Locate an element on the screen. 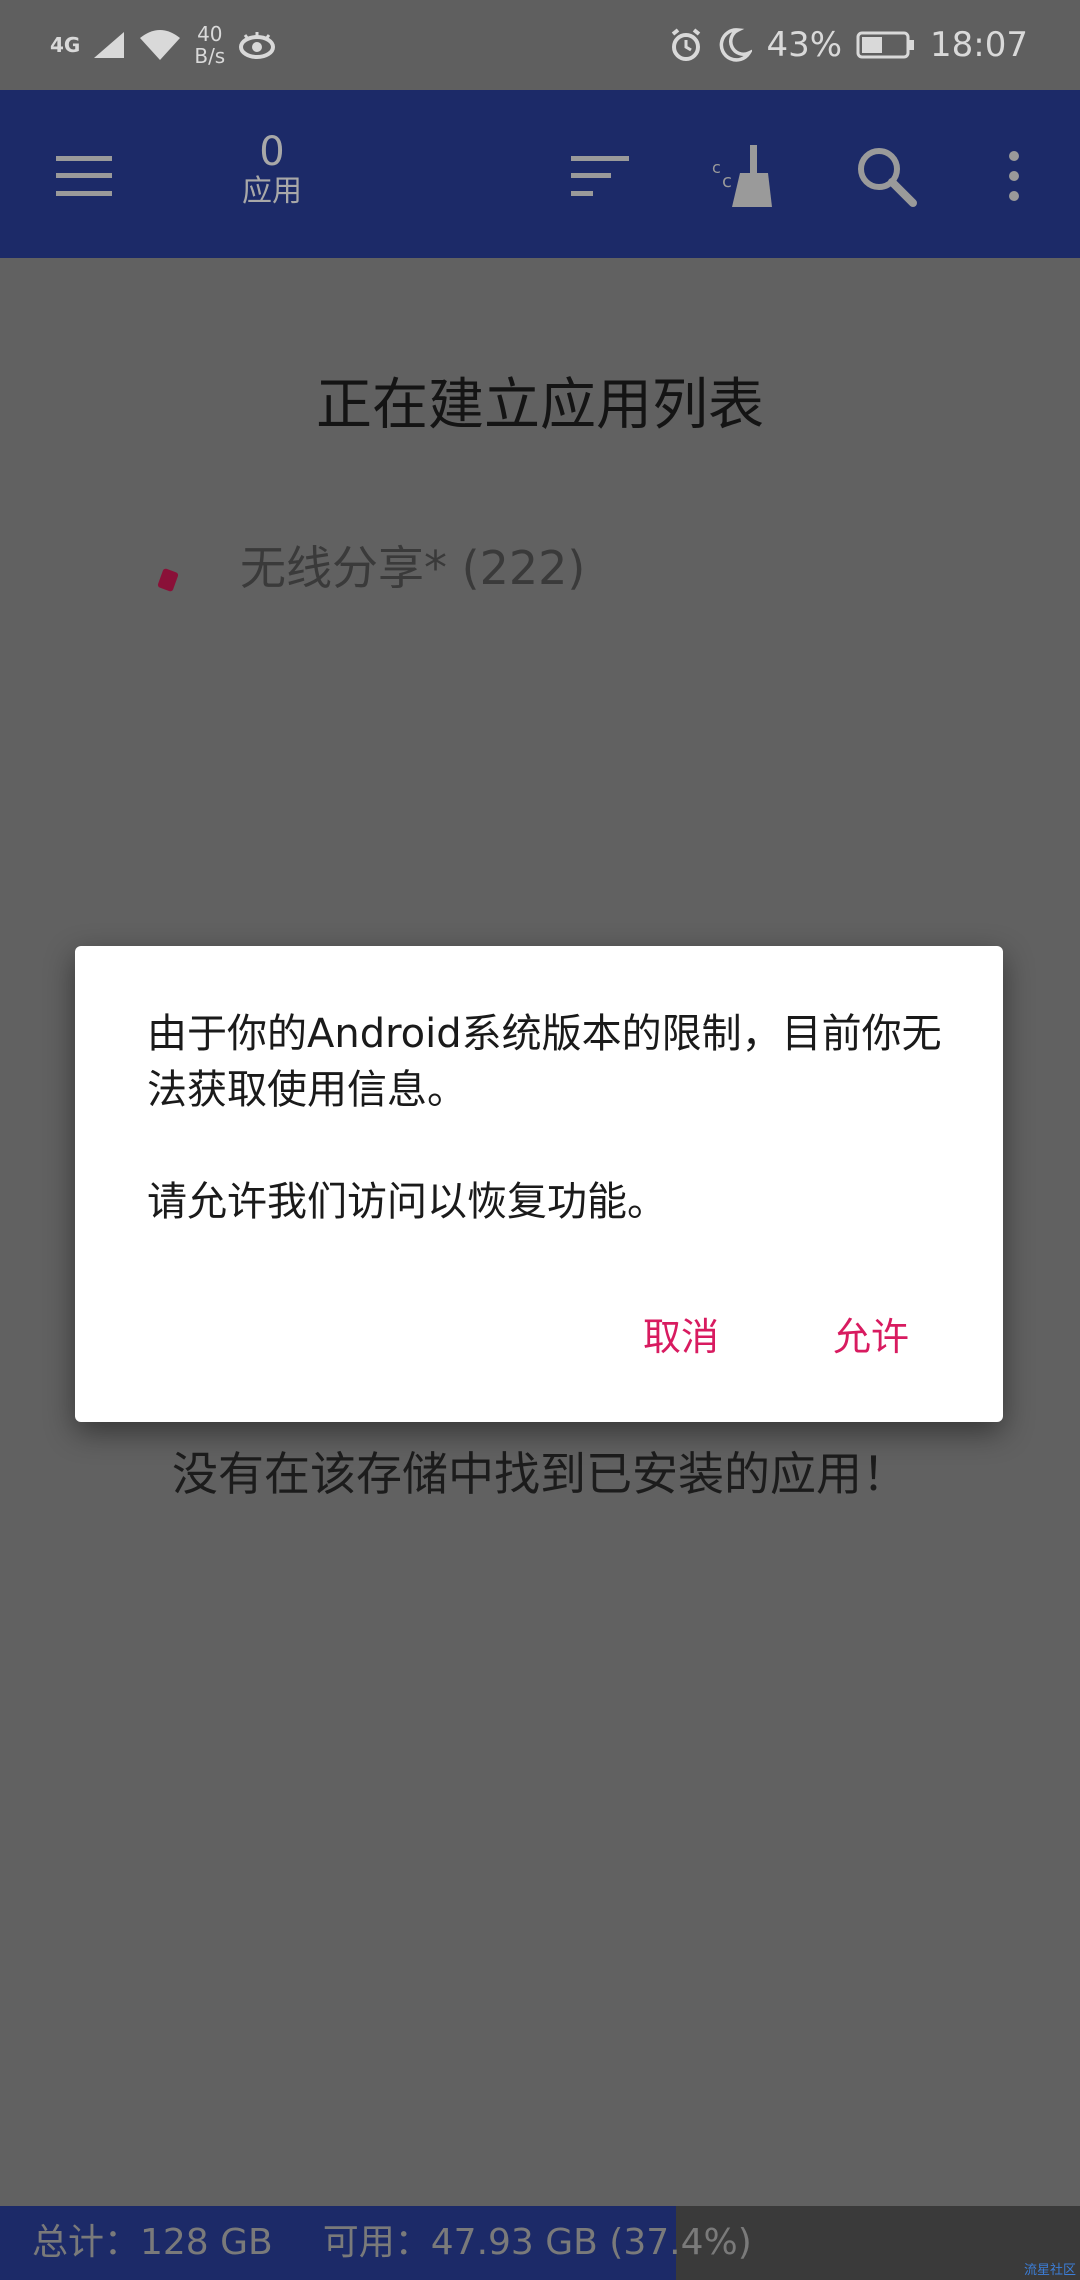  signal-icon is located at coordinates (109, 45).